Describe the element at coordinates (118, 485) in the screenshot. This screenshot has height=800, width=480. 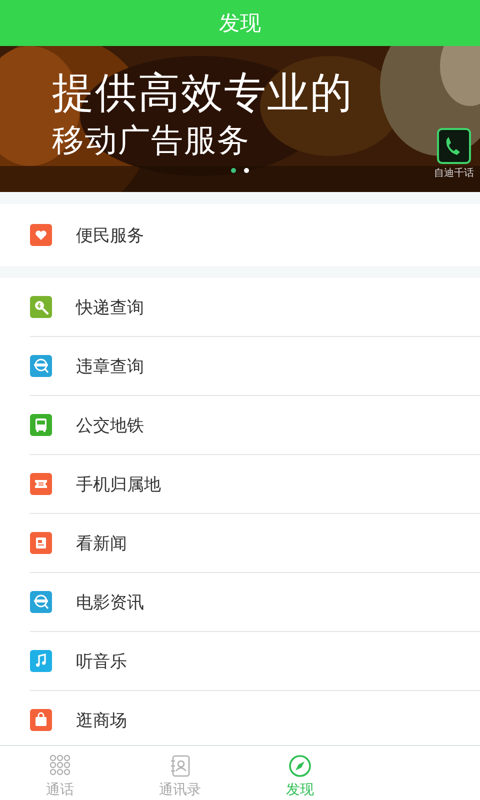
I see `item-label: 手机归属地` at that location.